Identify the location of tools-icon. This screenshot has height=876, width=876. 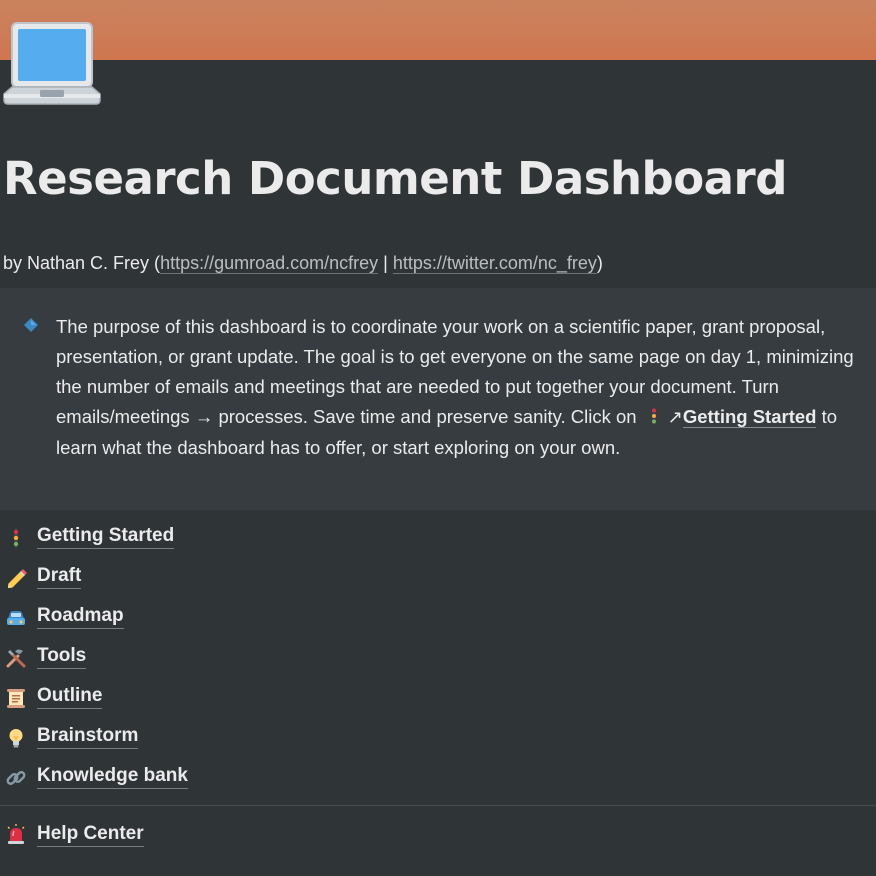
(16, 658).